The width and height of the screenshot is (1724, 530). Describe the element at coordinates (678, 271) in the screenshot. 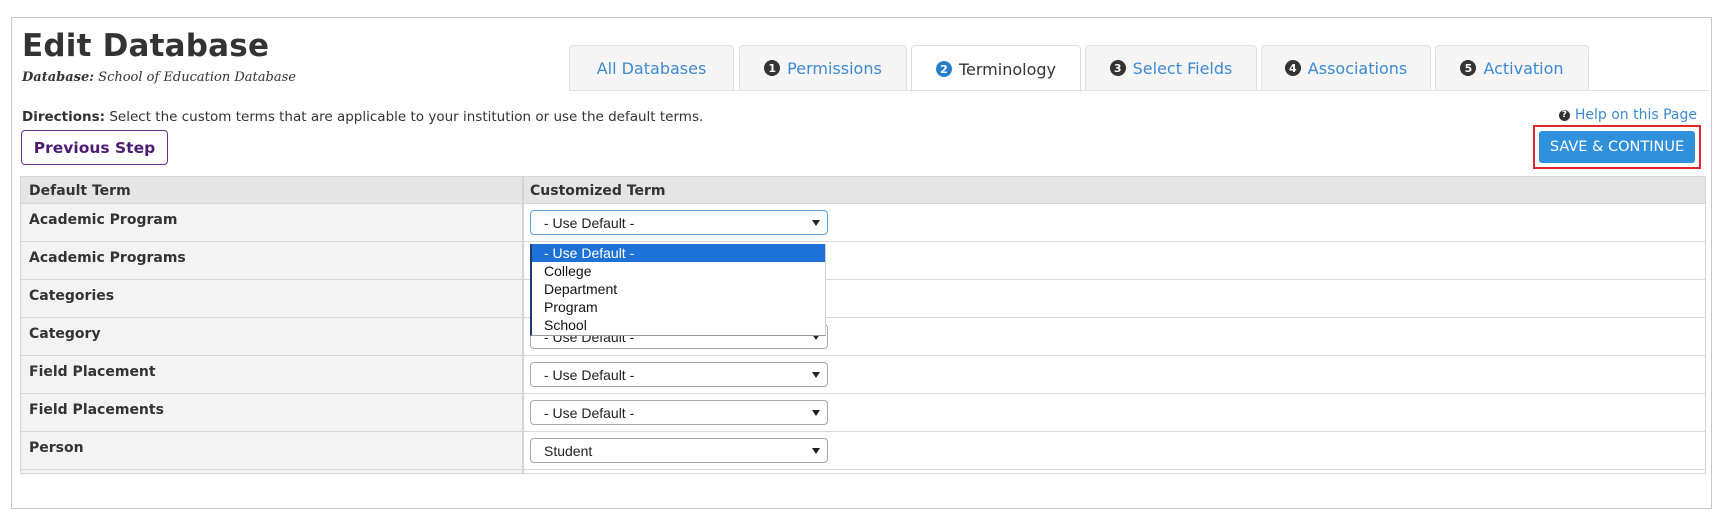

I see `dropdown-option-college: College` at that location.